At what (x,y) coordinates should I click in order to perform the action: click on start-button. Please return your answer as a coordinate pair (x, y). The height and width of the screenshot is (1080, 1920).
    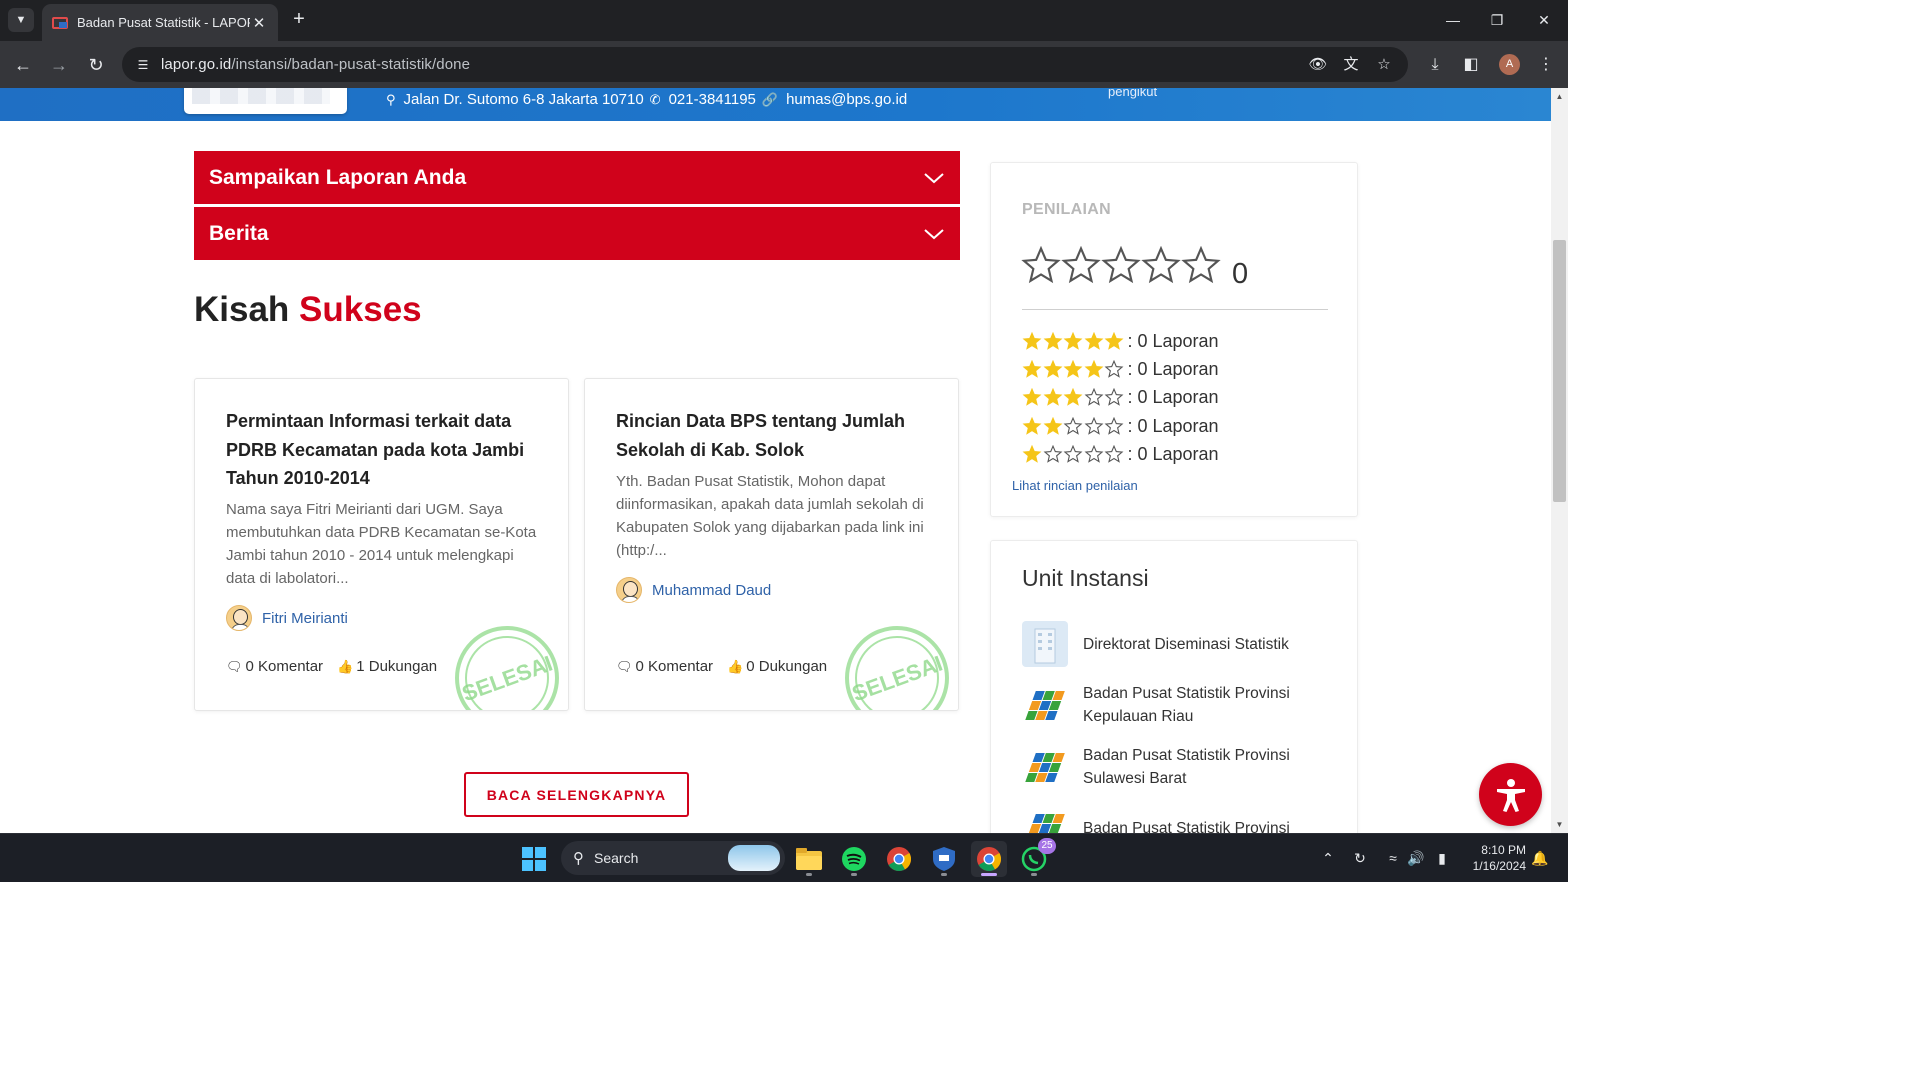
    Looking at the image, I should click on (534, 859).